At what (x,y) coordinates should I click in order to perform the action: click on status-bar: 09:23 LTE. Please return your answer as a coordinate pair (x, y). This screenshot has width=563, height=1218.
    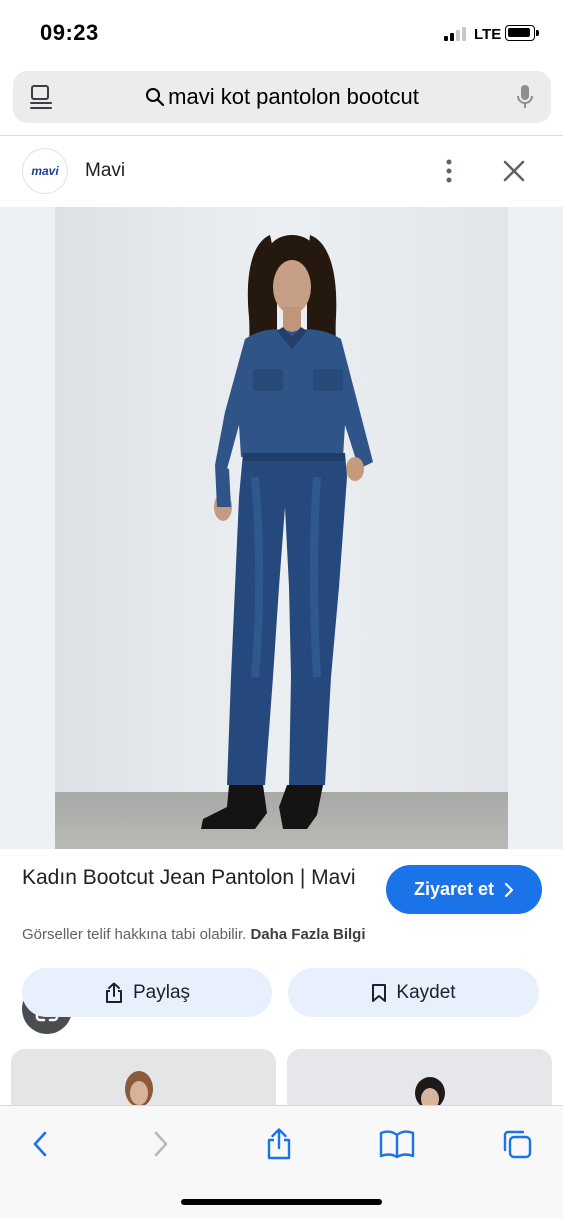
    Looking at the image, I should click on (281, 31).